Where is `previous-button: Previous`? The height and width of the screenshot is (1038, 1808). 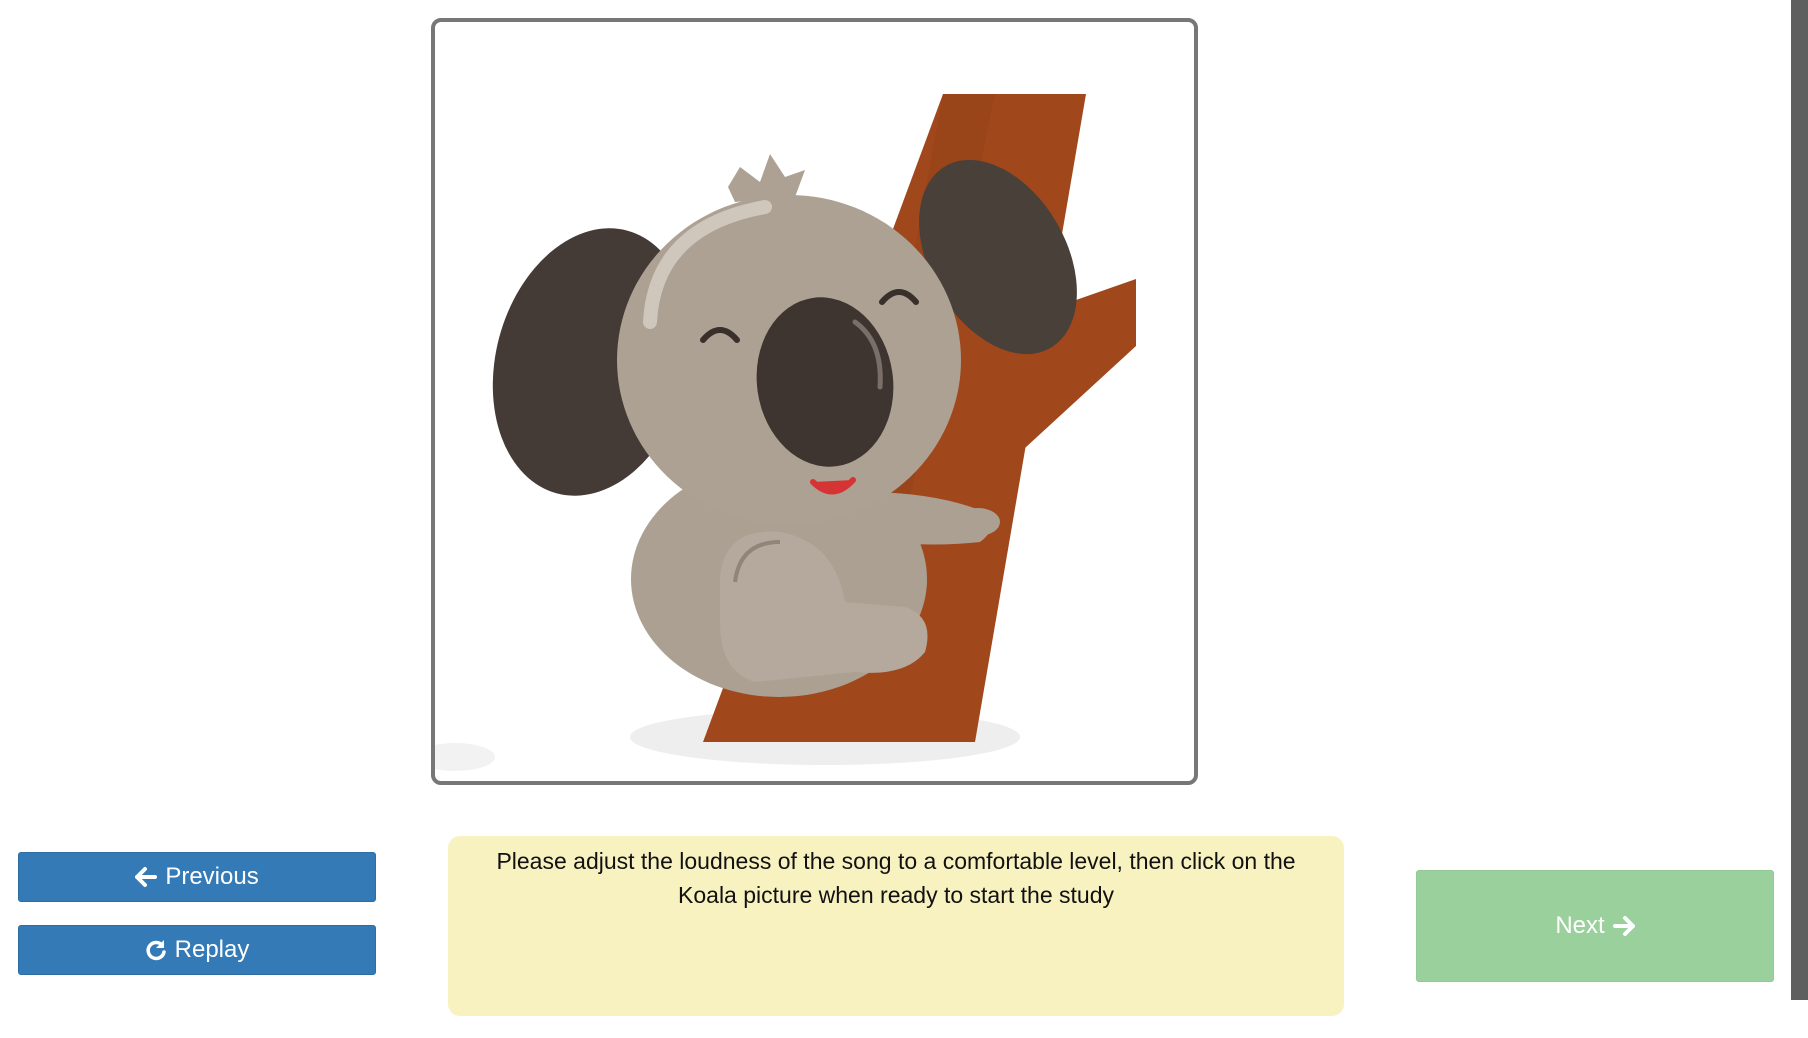
previous-button: Previous is located at coordinates (197, 877).